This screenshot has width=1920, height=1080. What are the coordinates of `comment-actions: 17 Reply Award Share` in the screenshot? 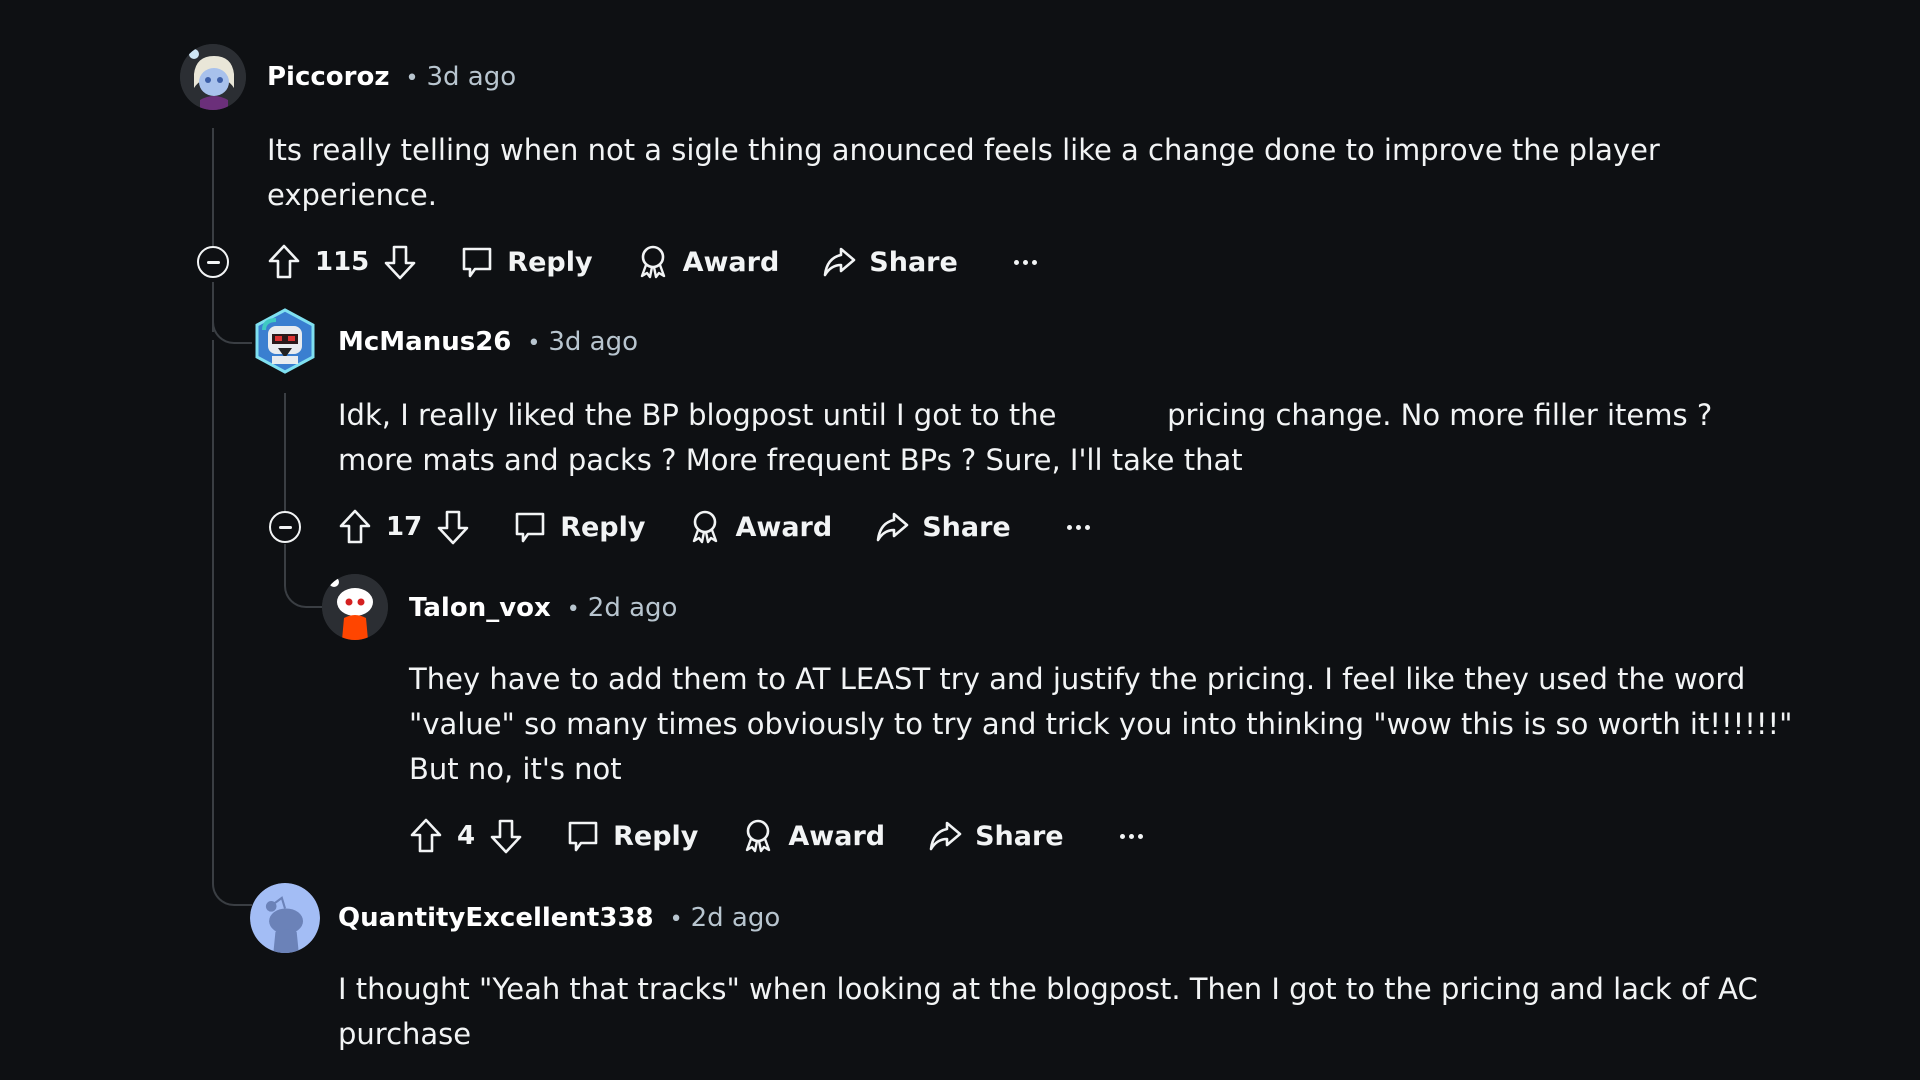 It's located at (714, 527).